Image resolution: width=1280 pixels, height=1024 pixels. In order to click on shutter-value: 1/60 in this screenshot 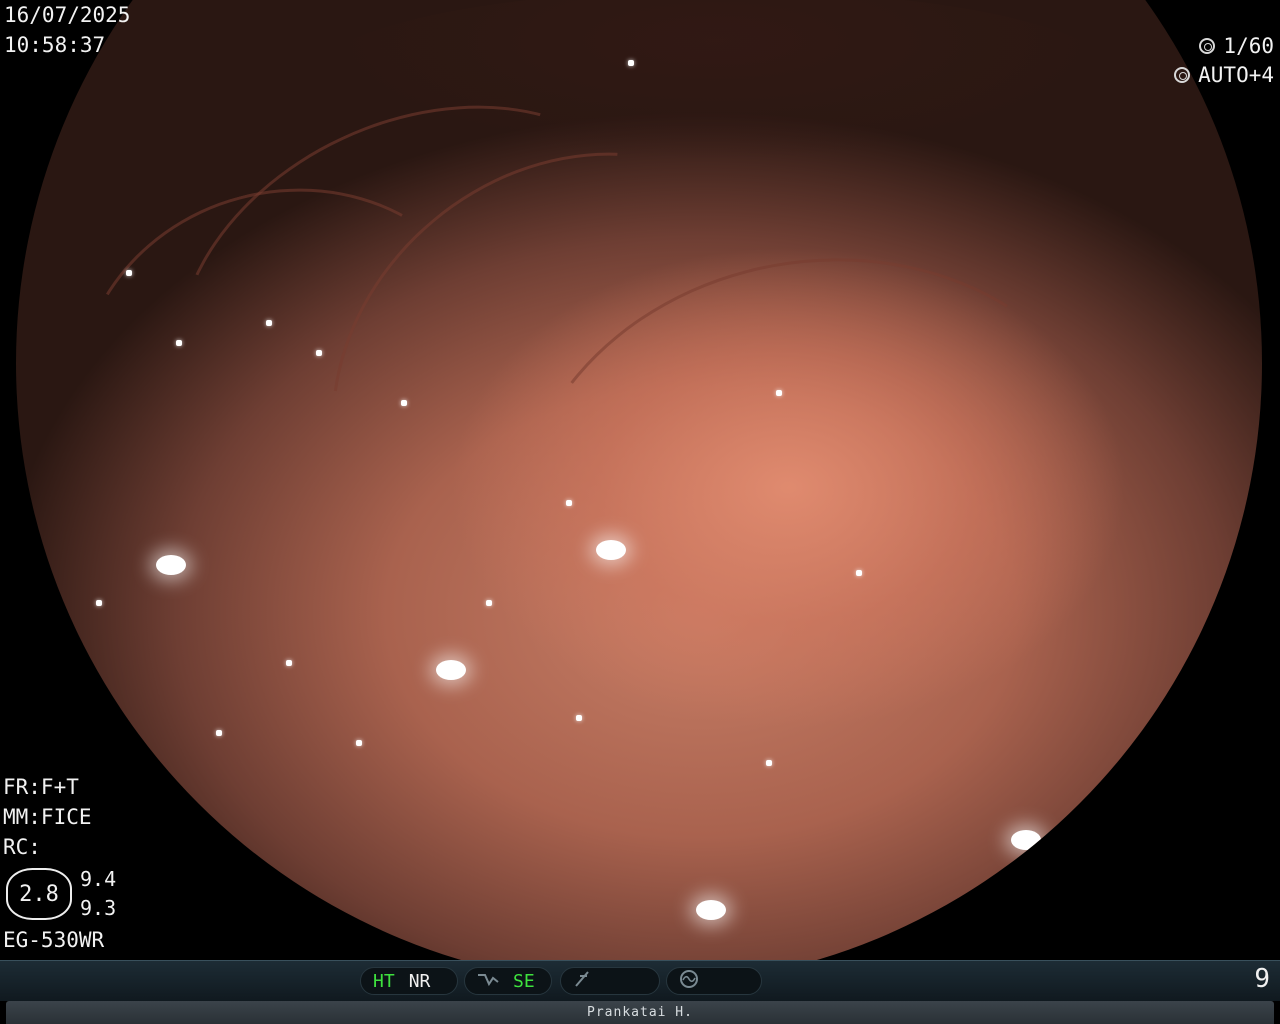, I will do `click(1248, 46)`.